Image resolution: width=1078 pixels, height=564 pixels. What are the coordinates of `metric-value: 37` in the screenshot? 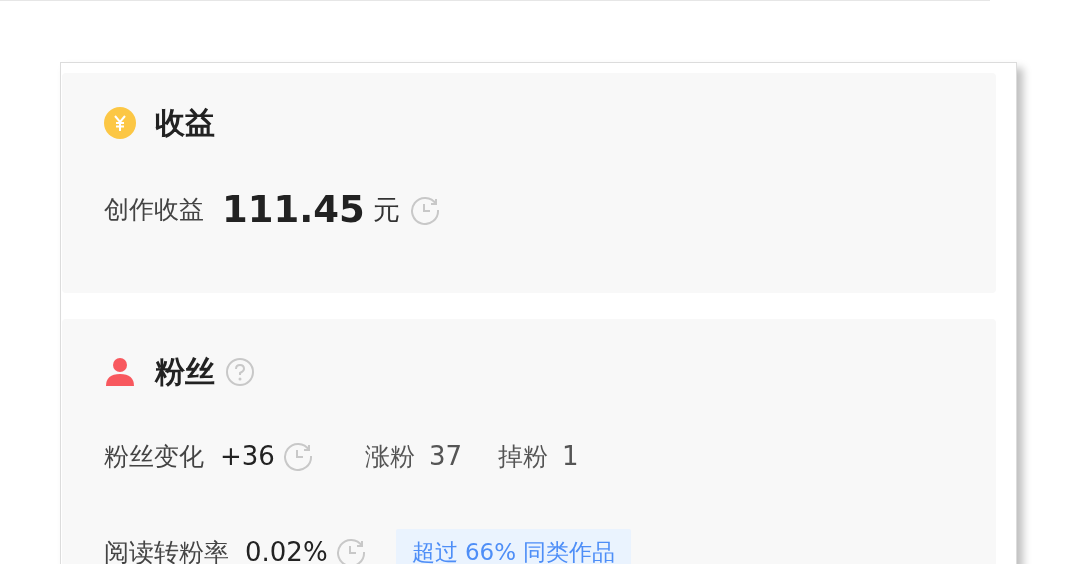 It's located at (445, 456).